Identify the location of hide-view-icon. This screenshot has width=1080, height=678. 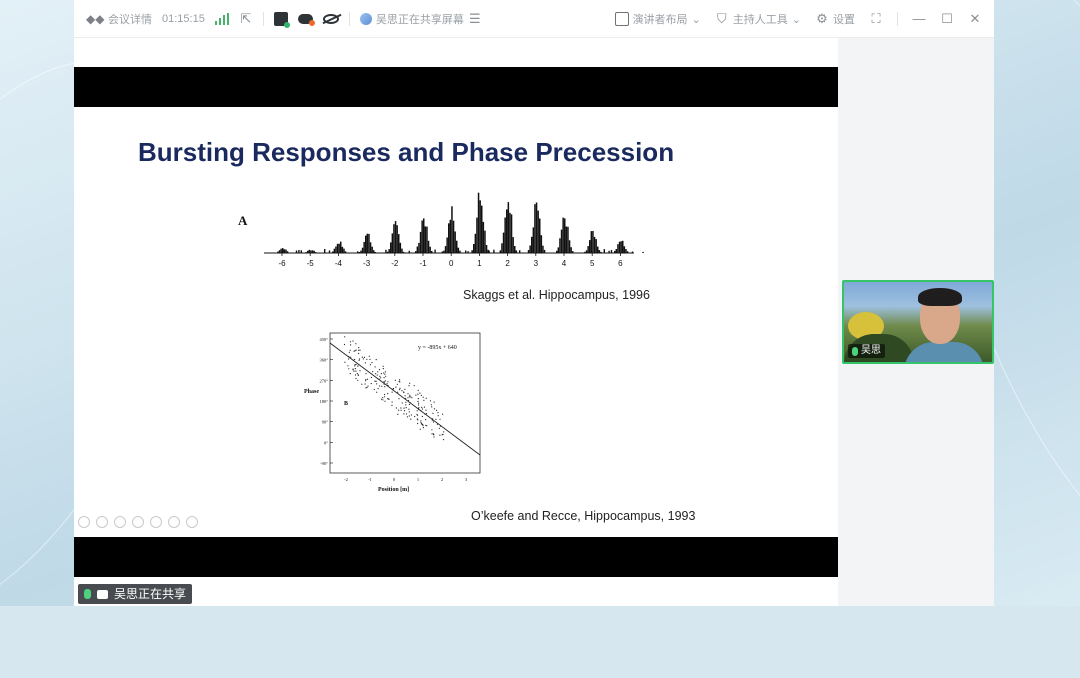
(331, 19).